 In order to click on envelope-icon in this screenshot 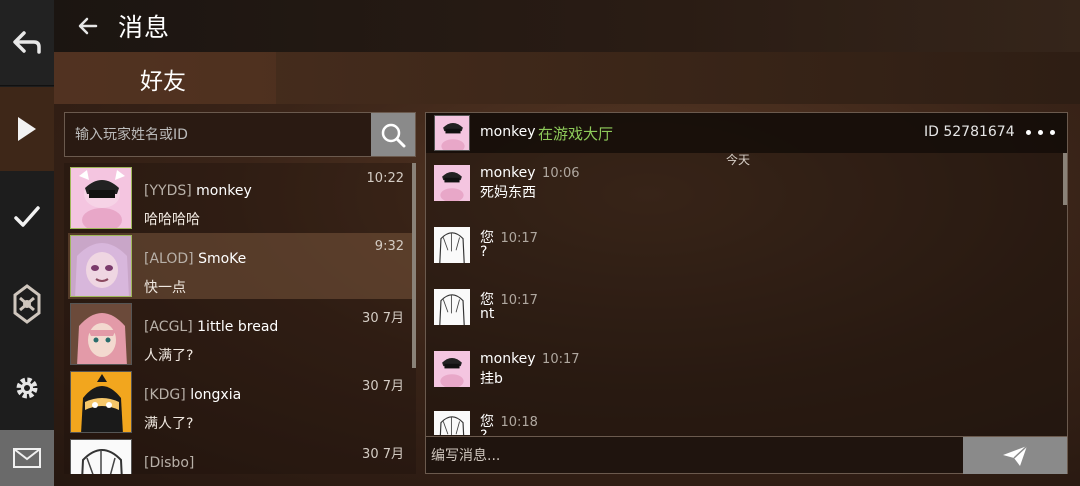, I will do `click(27, 458)`.